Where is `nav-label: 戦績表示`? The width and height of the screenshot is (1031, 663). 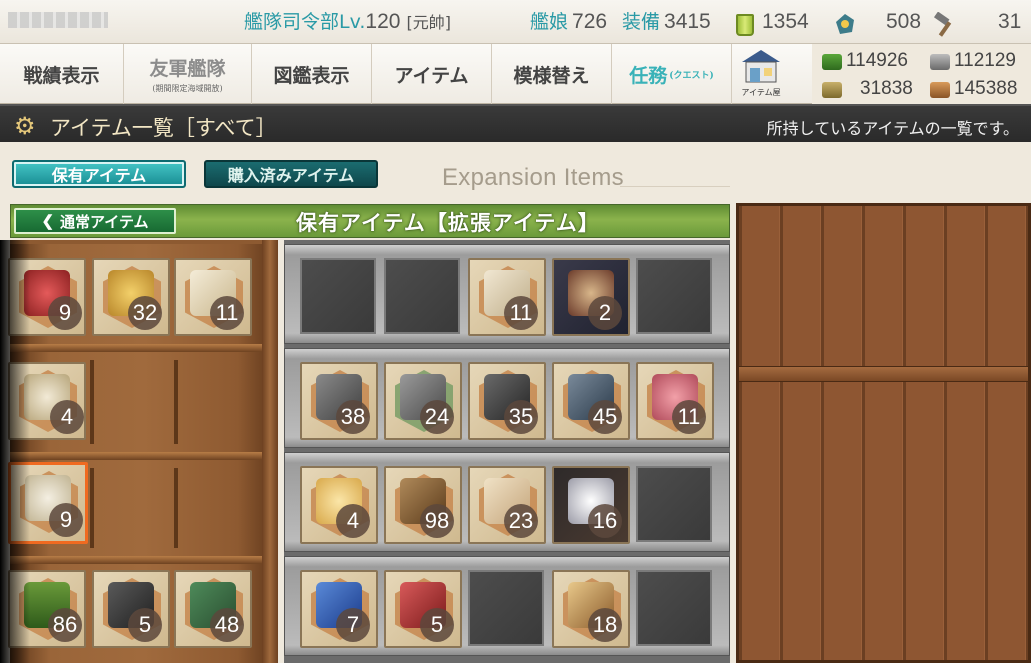 nav-label: 戦績表示 is located at coordinates (61, 75).